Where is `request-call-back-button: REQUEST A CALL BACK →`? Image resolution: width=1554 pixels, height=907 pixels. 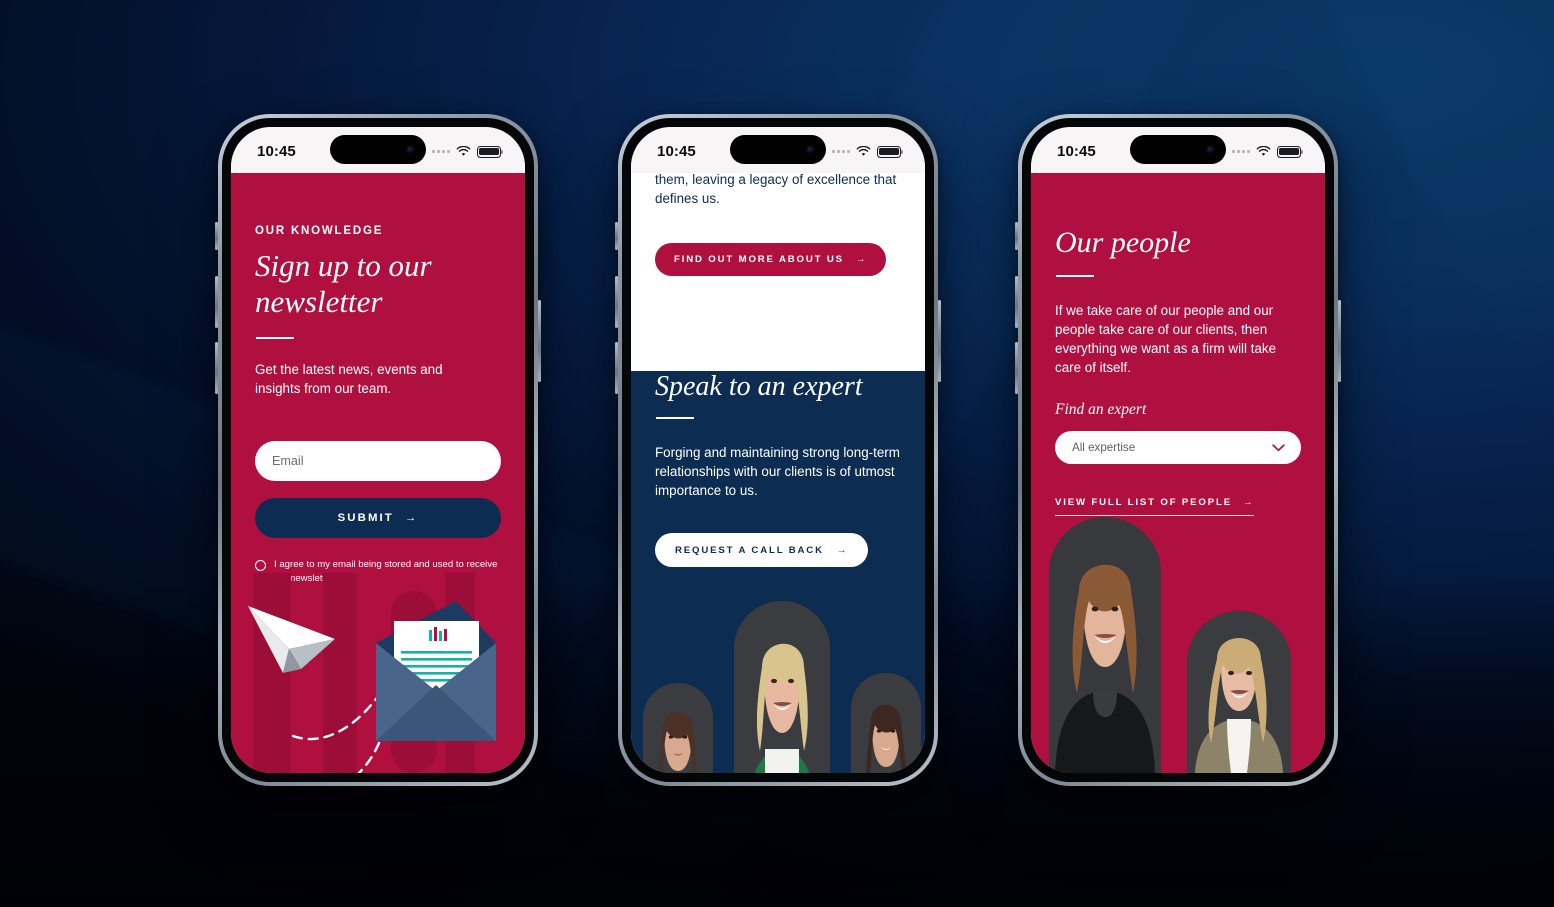
request-call-back-button: REQUEST A CALL BACK → is located at coordinates (762, 550).